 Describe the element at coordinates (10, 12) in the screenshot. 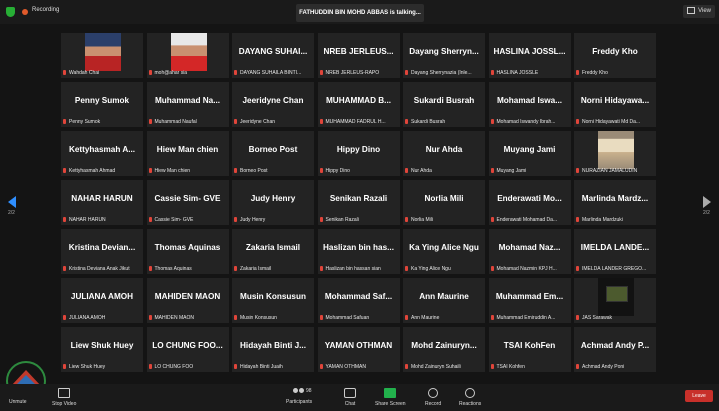

I see `security-shield-icon` at that location.